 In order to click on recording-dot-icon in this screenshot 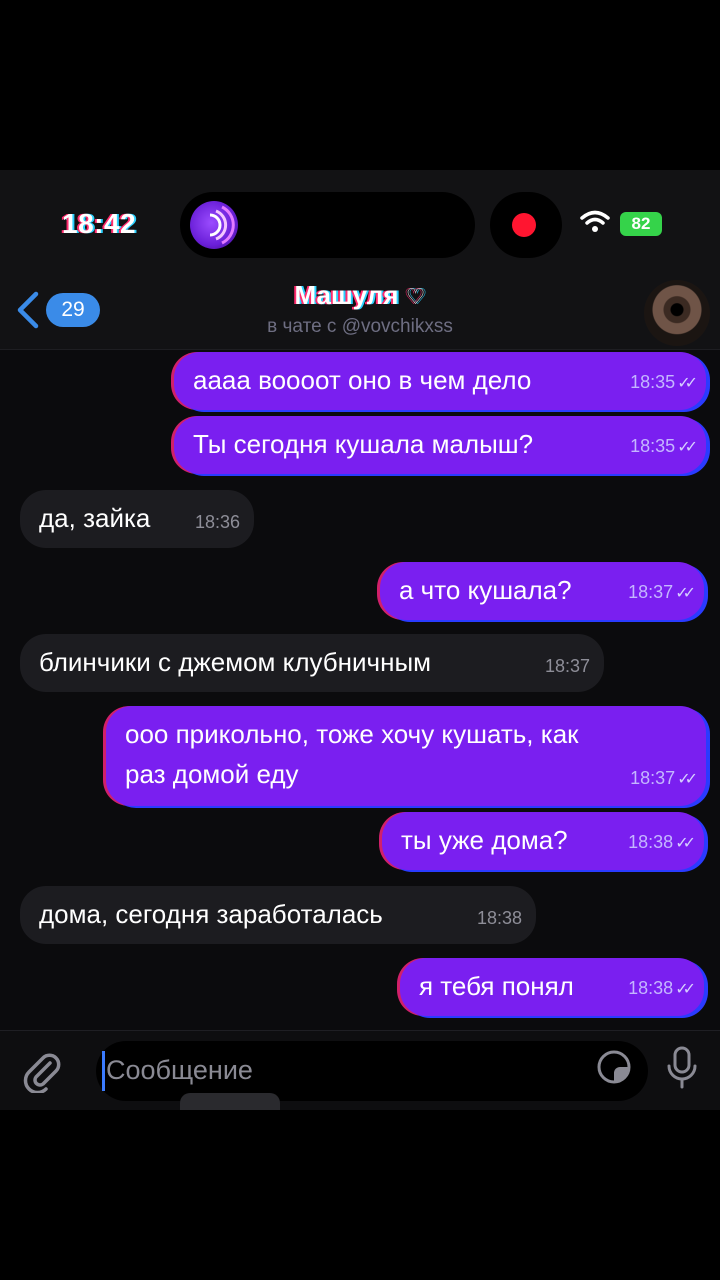, I will do `click(524, 225)`.